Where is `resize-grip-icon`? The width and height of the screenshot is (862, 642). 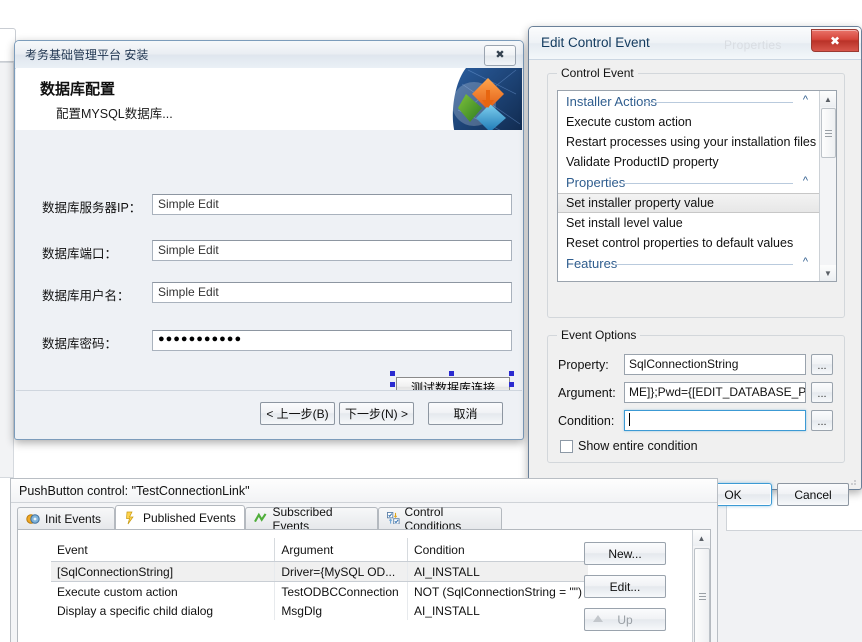
resize-grip-icon is located at coordinates (852, 481).